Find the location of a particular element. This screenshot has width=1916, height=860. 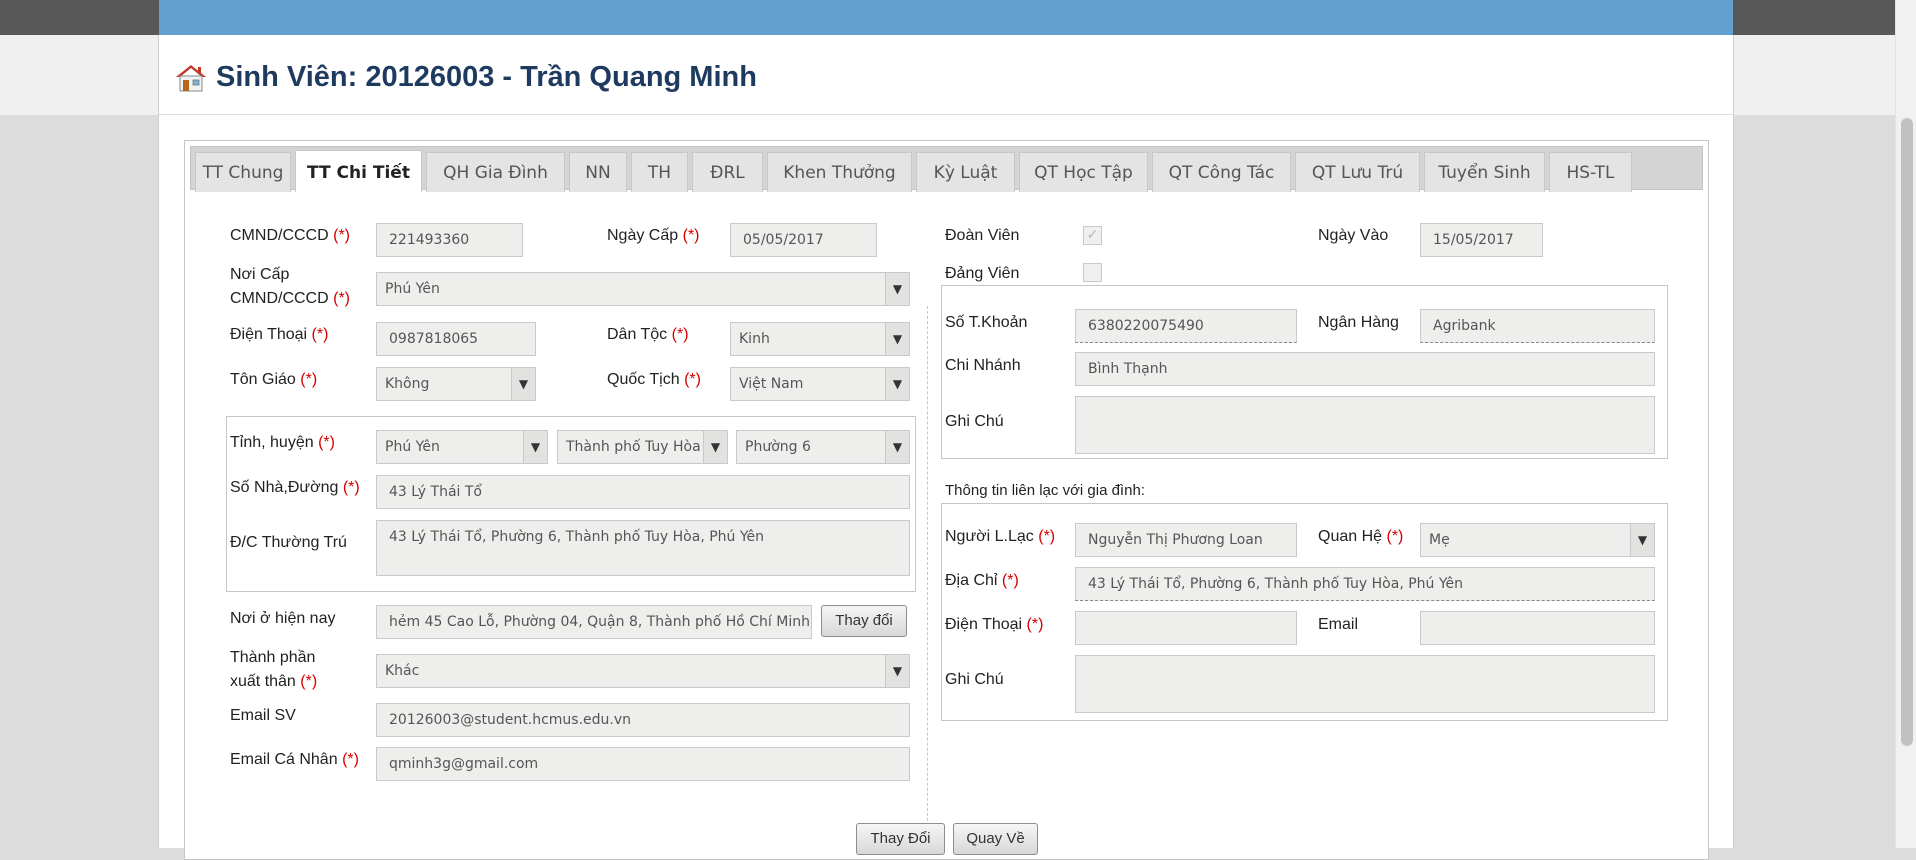

tab-qt-hoc-tap: QT Học Tập is located at coordinates (1083, 172).